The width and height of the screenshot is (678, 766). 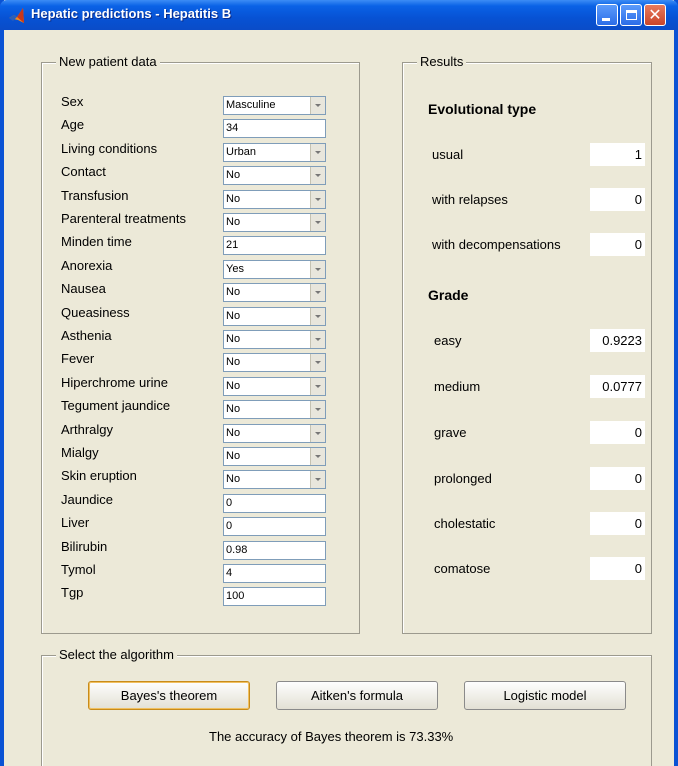 What do you see at coordinates (274, 503) in the screenshot?
I see `jaundice-input: 0` at bounding box center [274, 503].